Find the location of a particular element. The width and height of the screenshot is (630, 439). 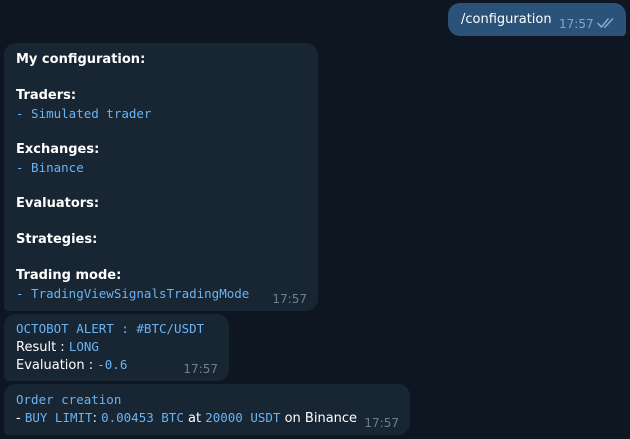

config-message-time: 17:57 is located at coordinates (289, 299).